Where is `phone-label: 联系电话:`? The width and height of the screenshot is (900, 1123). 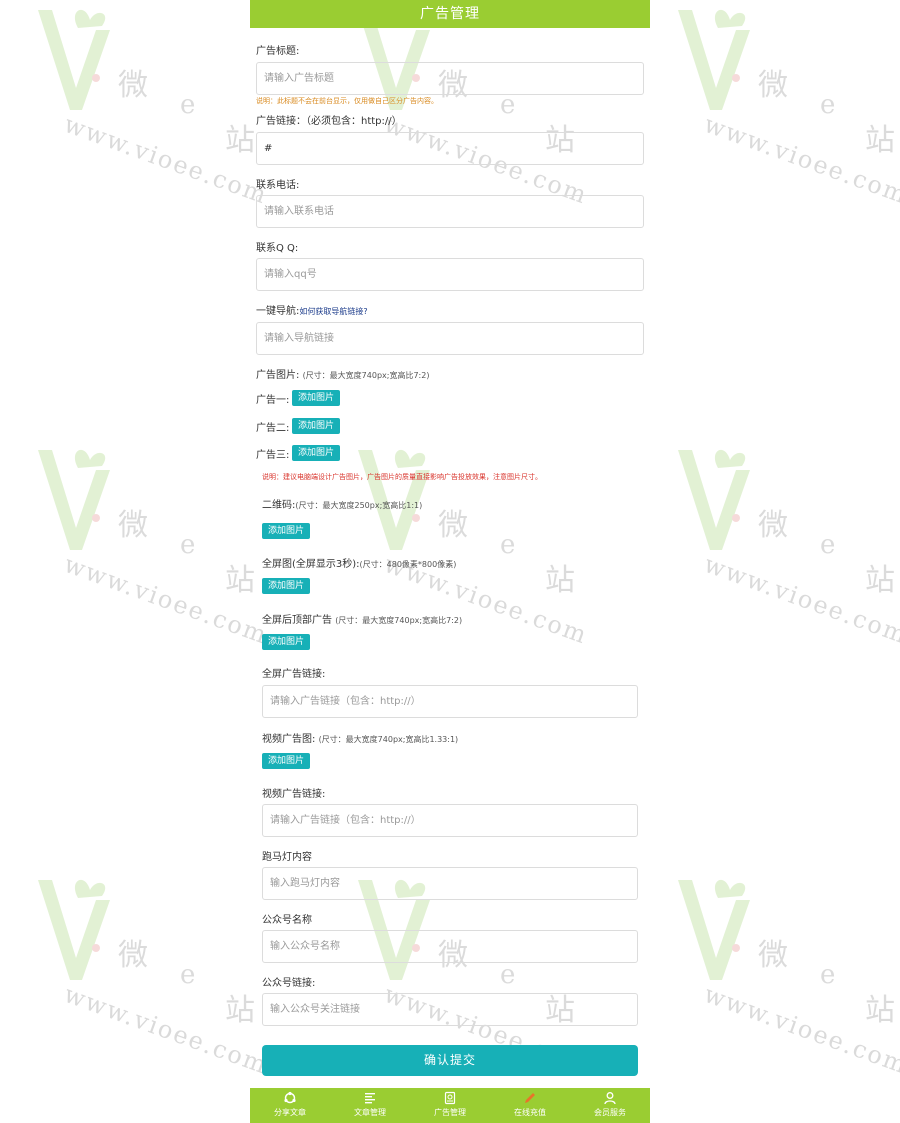 phone-label: 联系电话: is located at coordinates (278, 185).